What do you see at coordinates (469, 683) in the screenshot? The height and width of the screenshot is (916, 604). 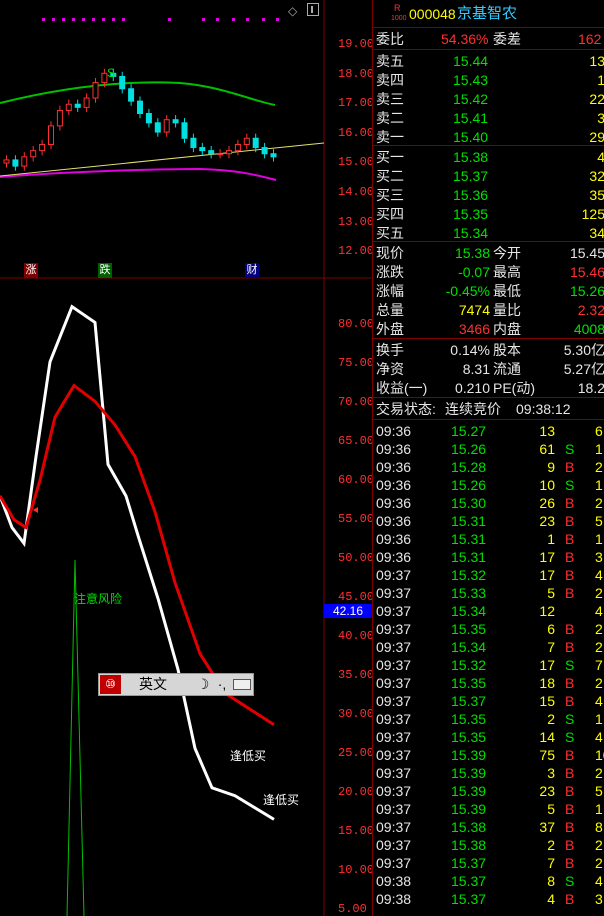 I see `tick-price: 15.35` at bounding box center [469, 683].